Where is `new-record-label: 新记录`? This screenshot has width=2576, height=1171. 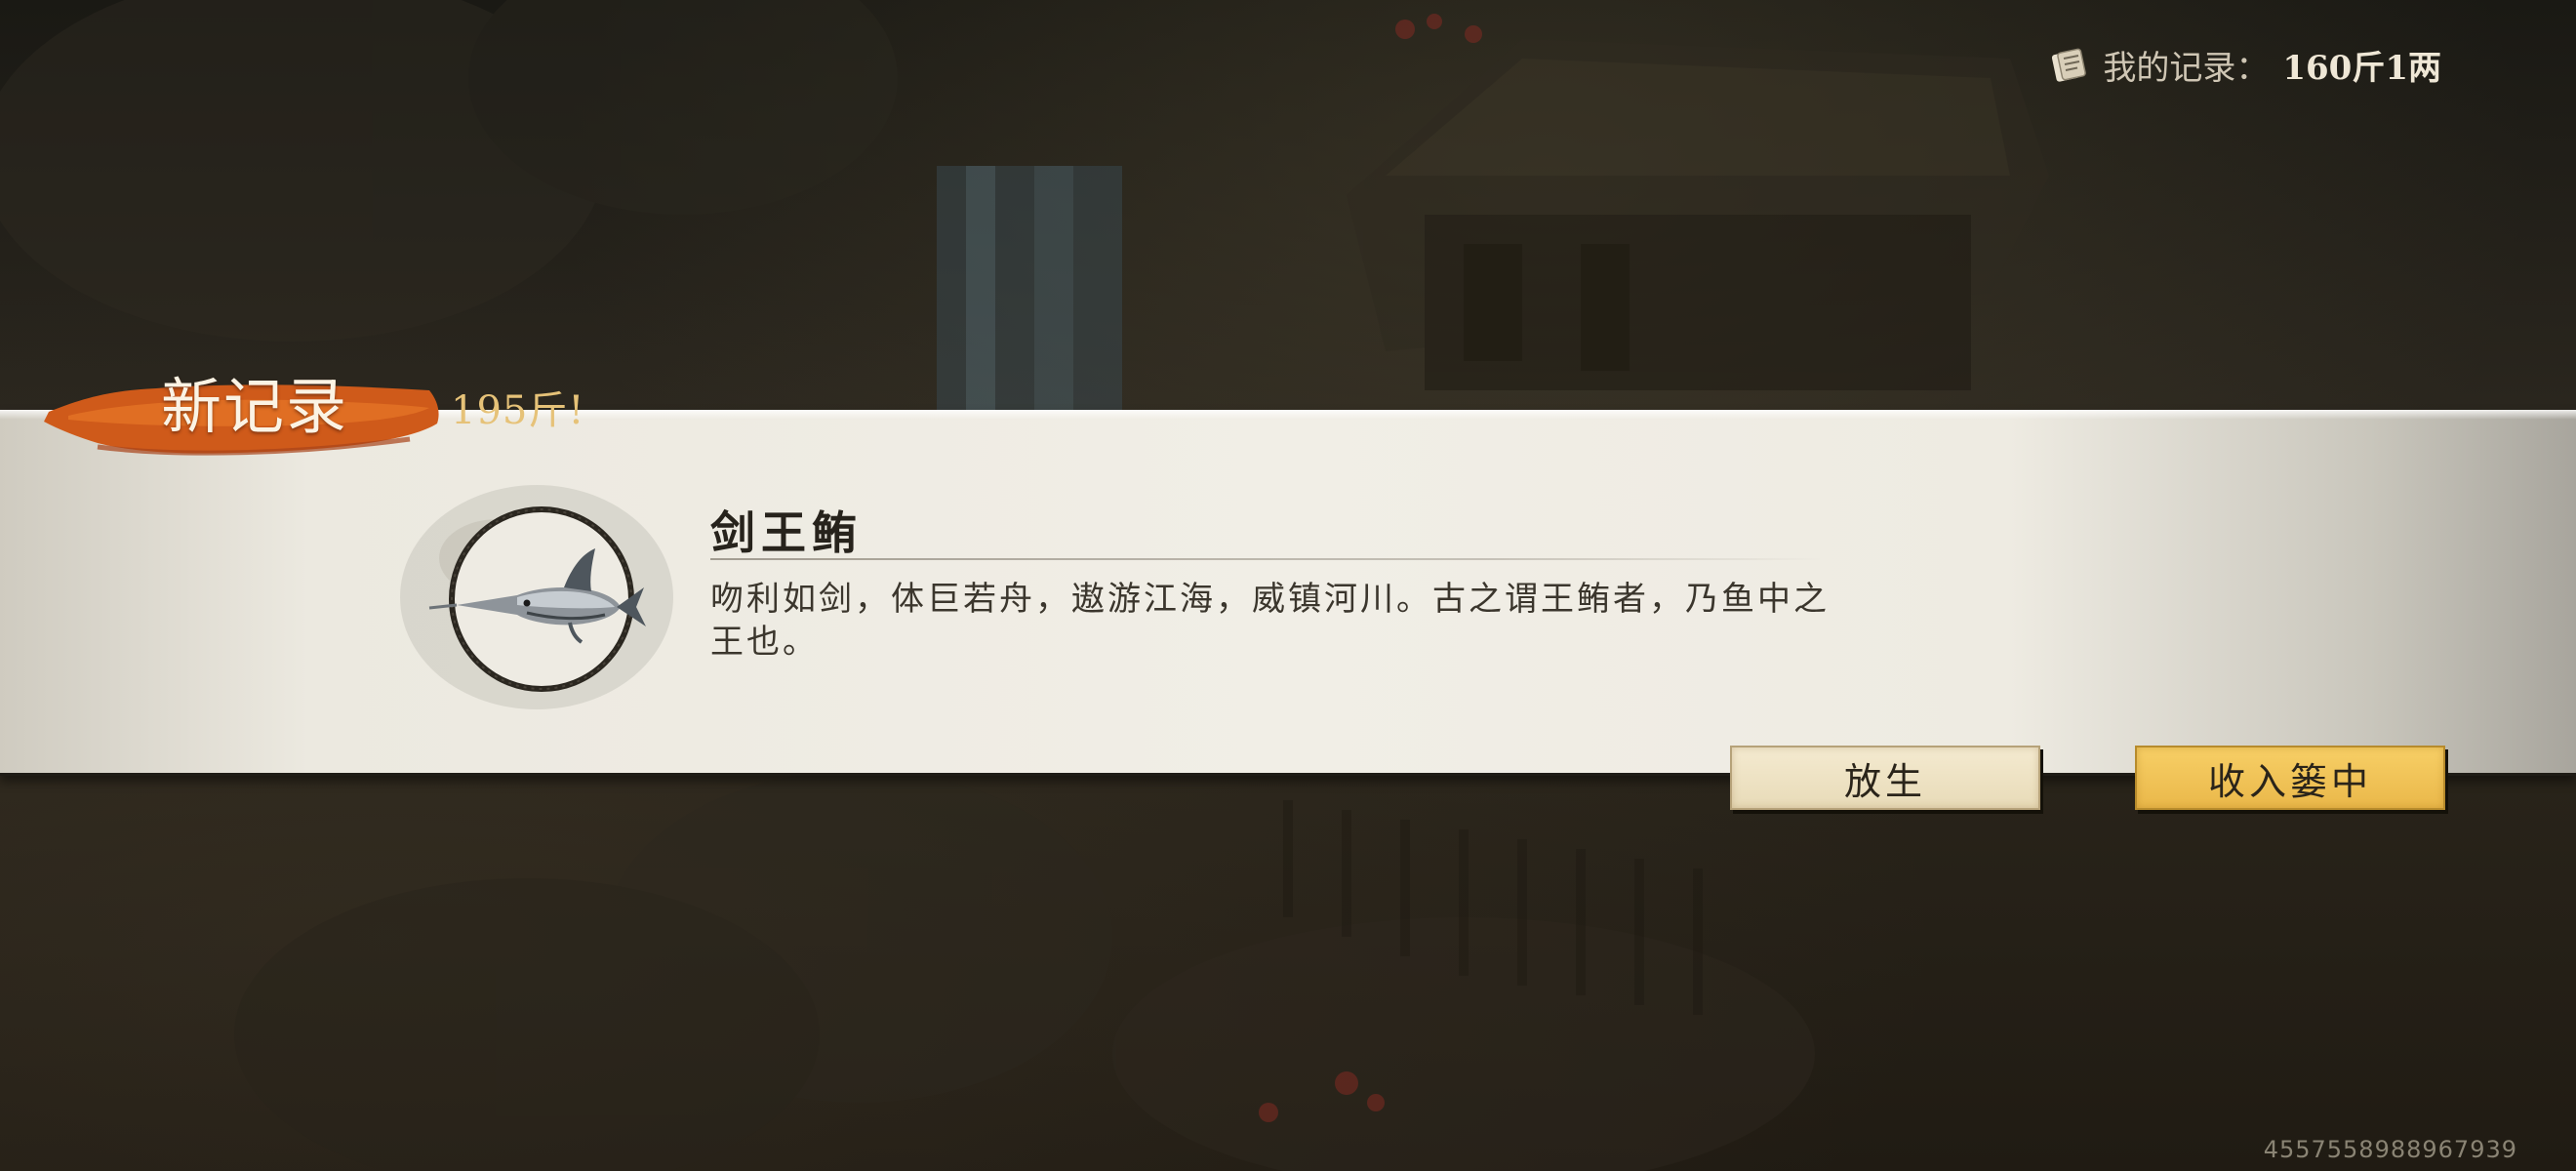 new-record-label: 新记录 is located at coordinates (255, 406).